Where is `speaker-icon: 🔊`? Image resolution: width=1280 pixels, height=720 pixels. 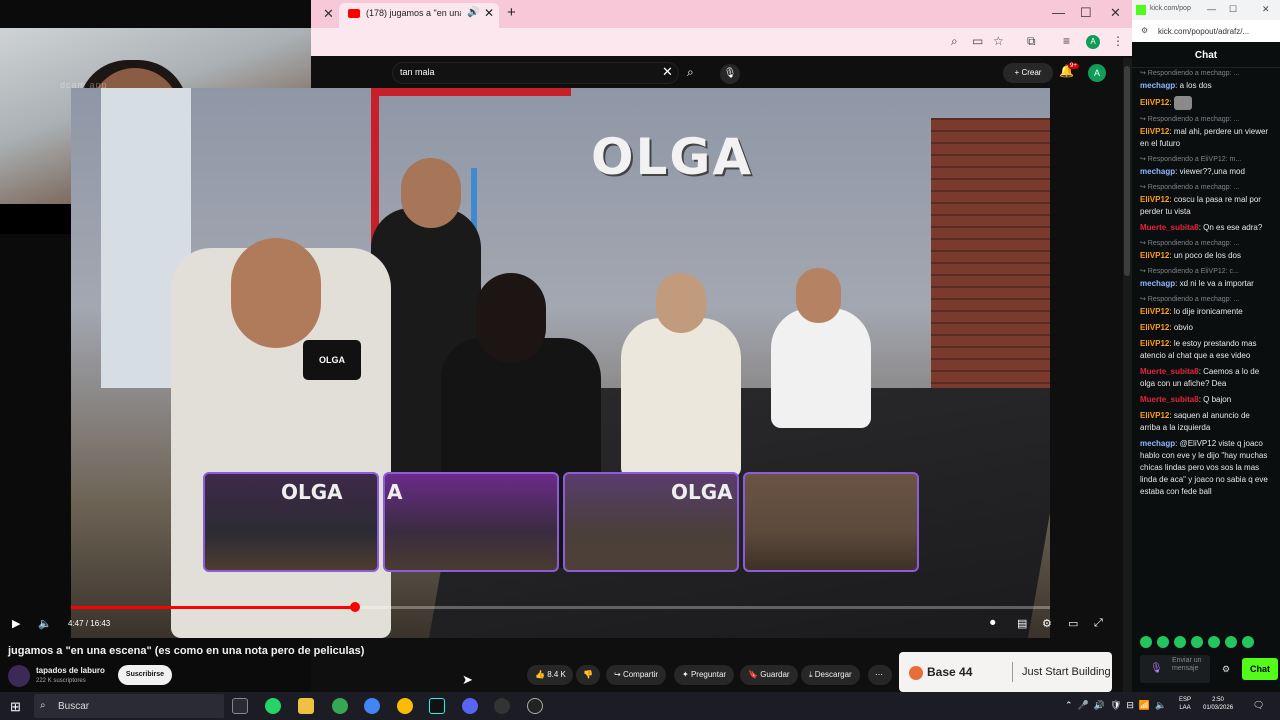 speaker-icon: 🔊 is located at coordinates (473, 12).